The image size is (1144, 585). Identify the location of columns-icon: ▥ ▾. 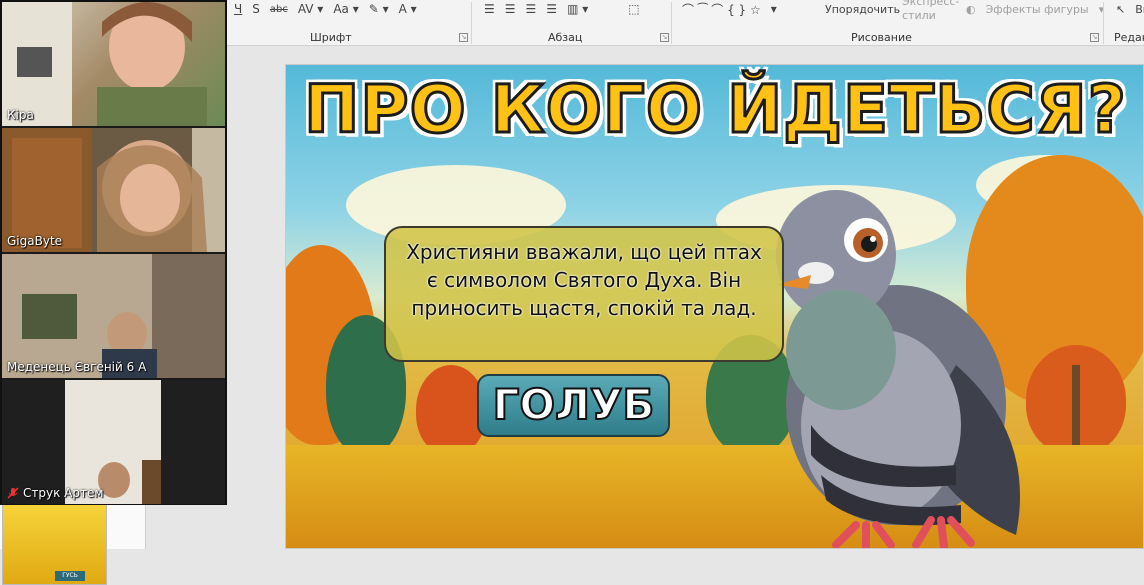
(577, 9).